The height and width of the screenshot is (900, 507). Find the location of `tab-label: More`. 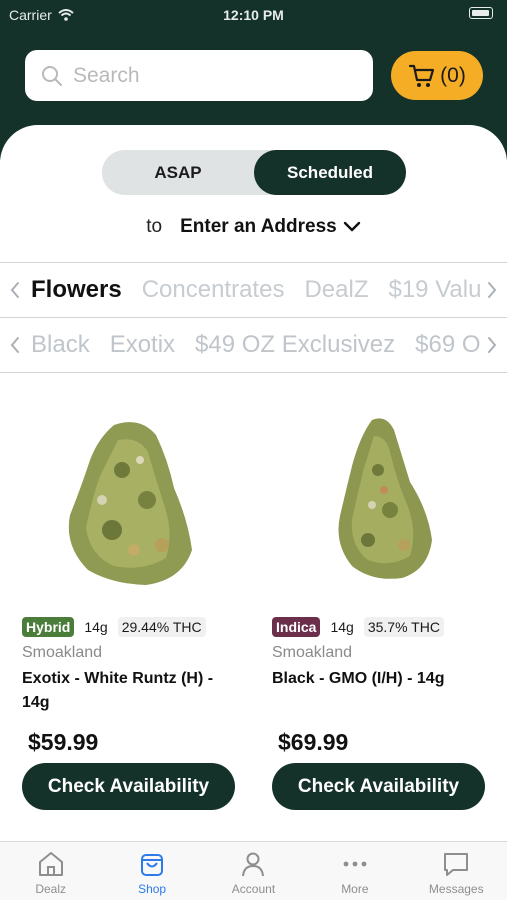

tab-label: More is located at coordinates (355, 889).